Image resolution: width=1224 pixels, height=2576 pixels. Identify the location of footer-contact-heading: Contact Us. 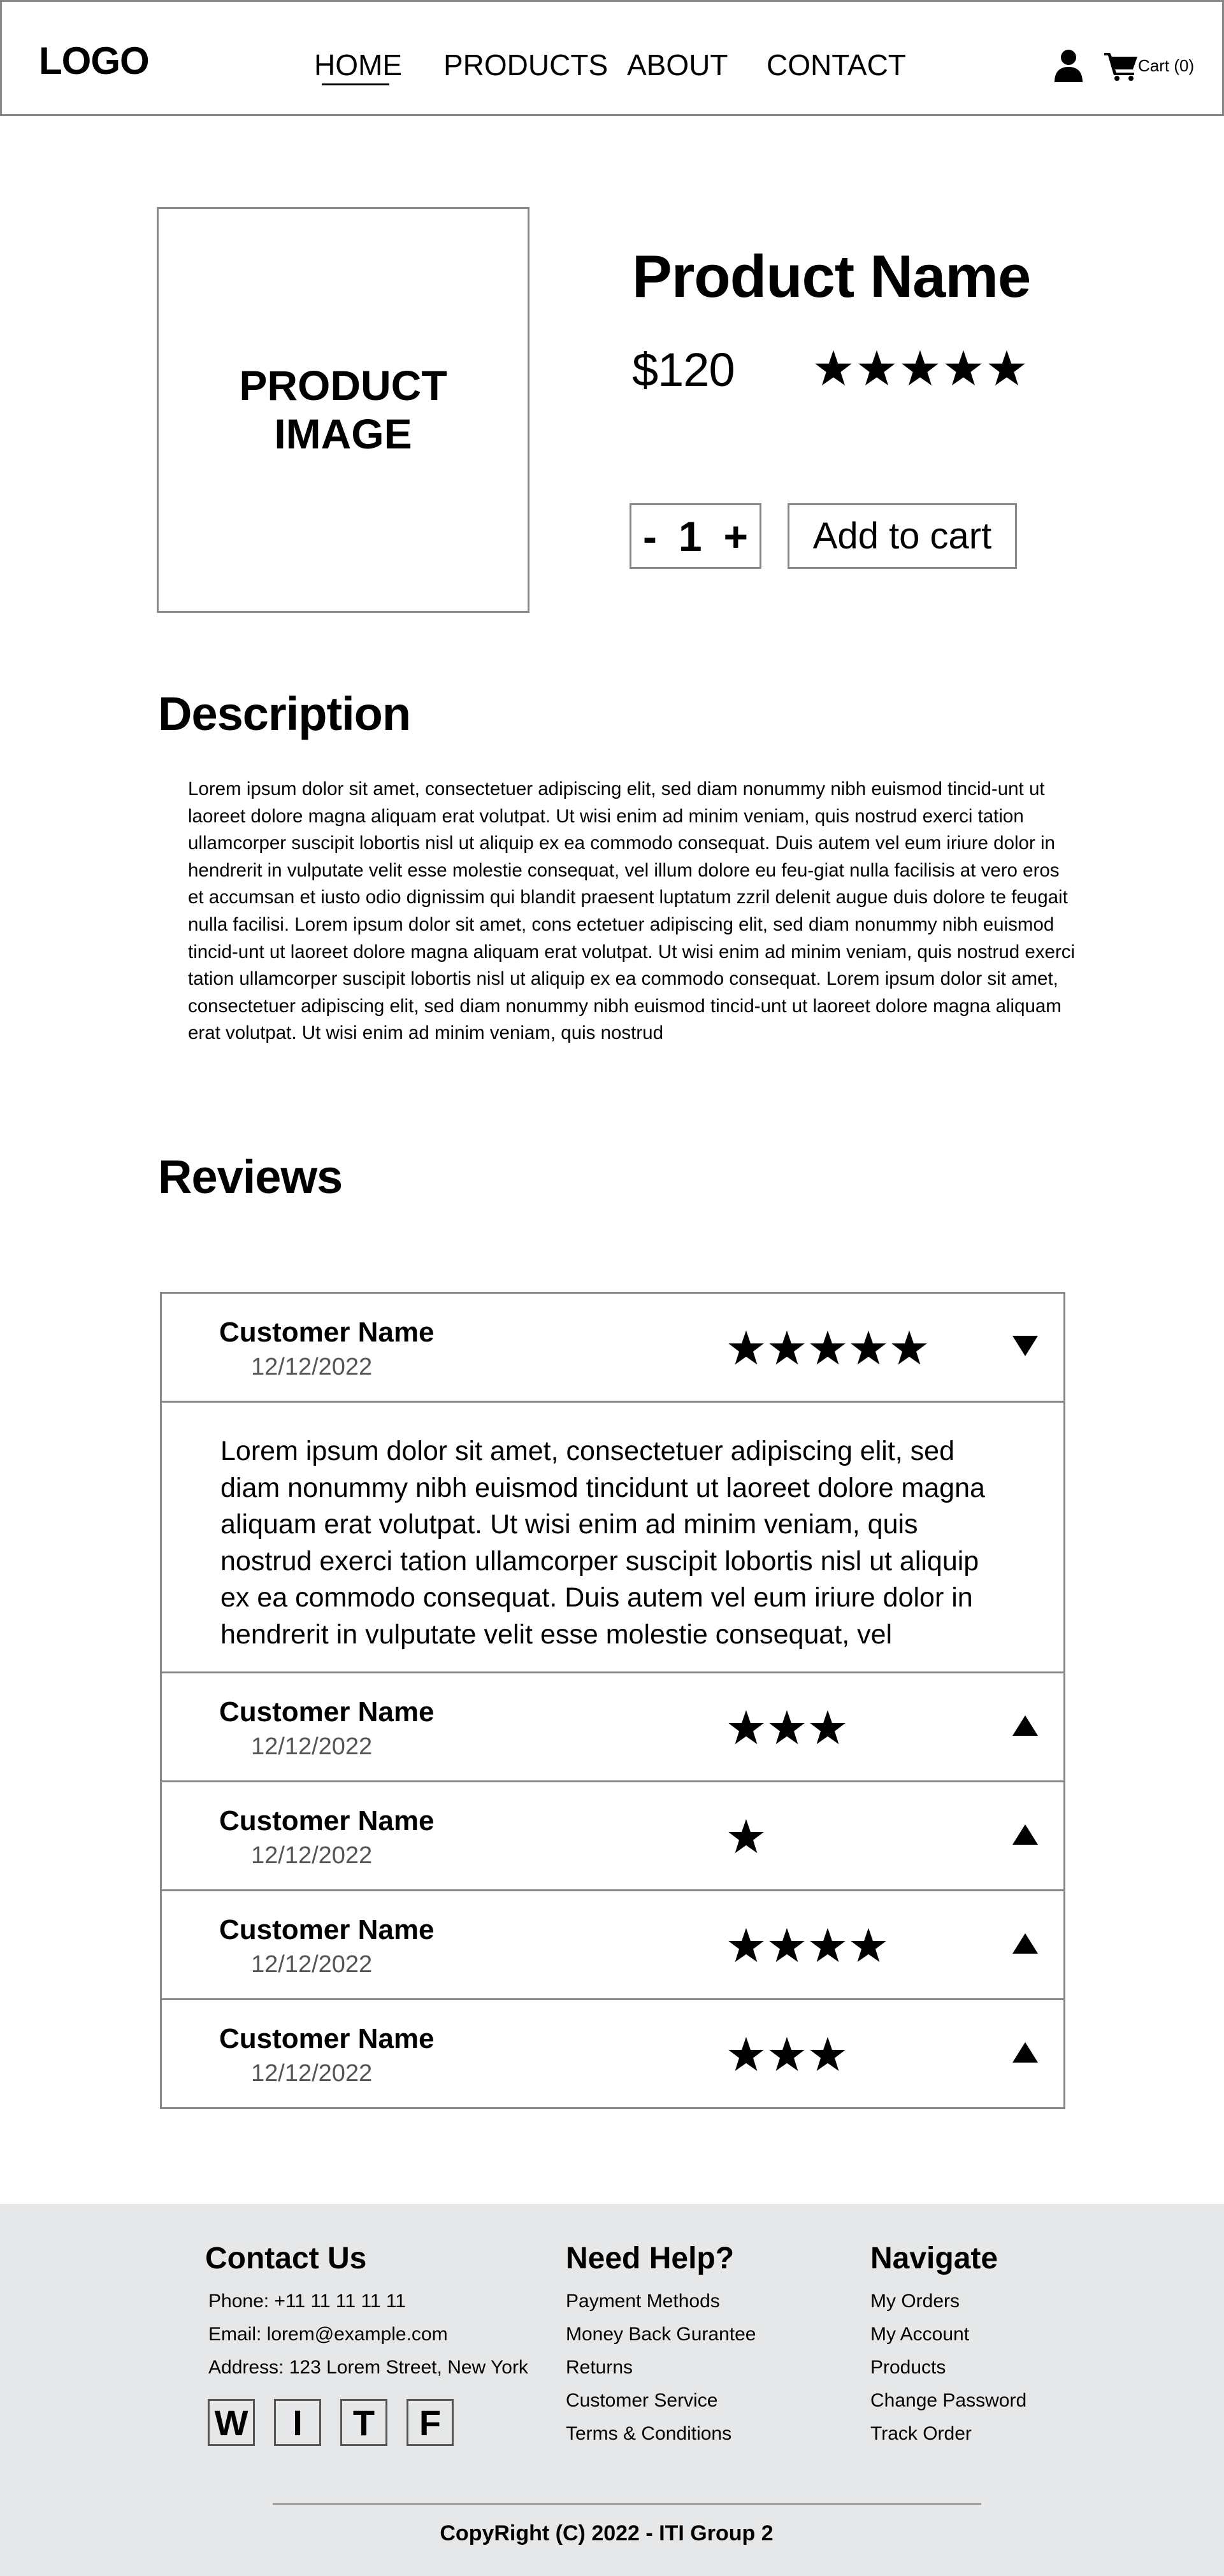
(286, 2258).